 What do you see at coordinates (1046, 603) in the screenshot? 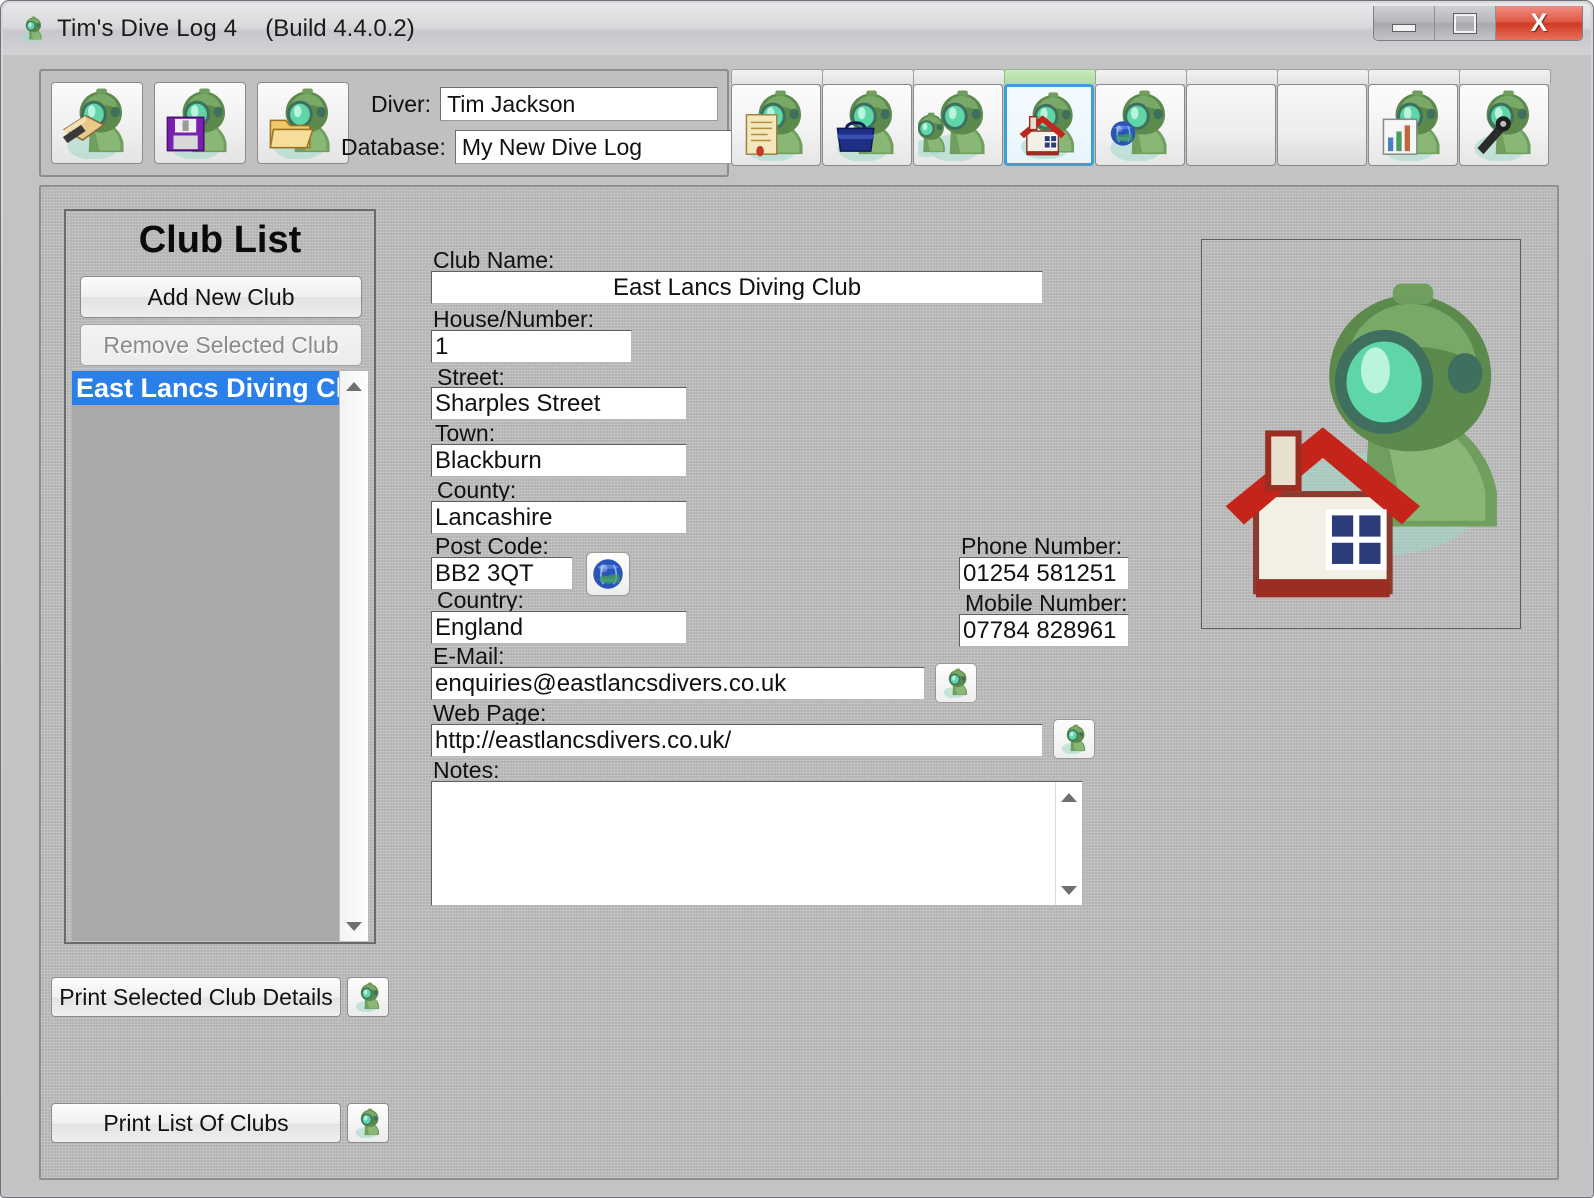
I see `mobile-number-label: Mobile Number:` at bounding box center [1046, 603].